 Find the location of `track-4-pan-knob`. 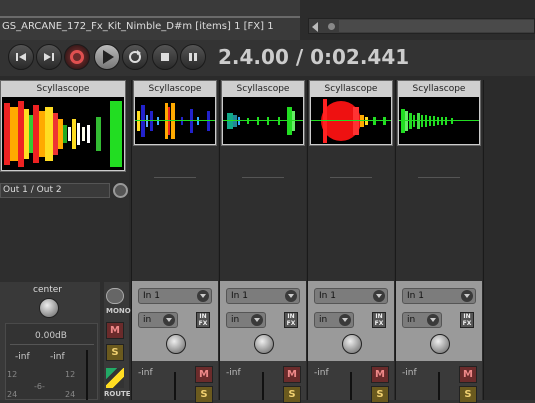

track-4-pan-knob is located at coordinates (440, 344).